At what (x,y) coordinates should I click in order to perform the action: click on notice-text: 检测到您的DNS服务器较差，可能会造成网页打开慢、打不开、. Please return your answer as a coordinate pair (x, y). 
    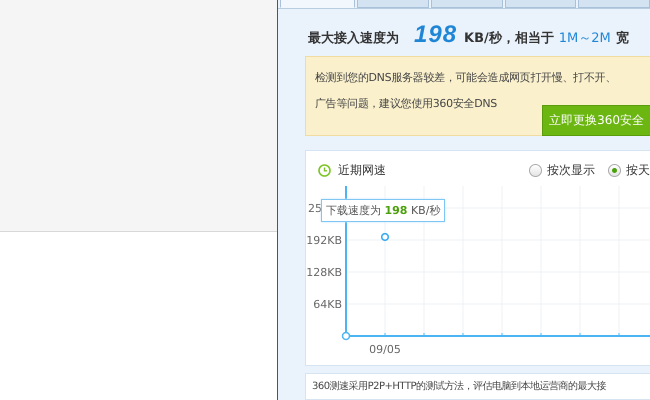
    Looking at the image, I should click on (466, 78).